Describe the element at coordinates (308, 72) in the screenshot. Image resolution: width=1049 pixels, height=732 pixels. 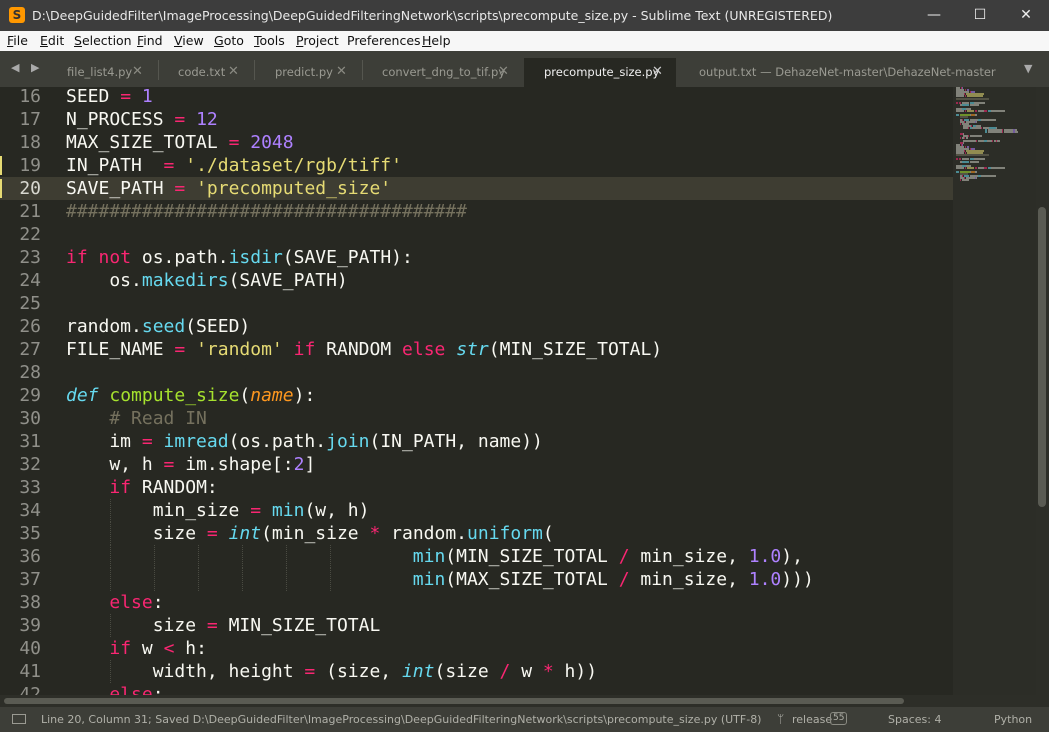
I see `tab-predict: predict.py ✕` at that location.